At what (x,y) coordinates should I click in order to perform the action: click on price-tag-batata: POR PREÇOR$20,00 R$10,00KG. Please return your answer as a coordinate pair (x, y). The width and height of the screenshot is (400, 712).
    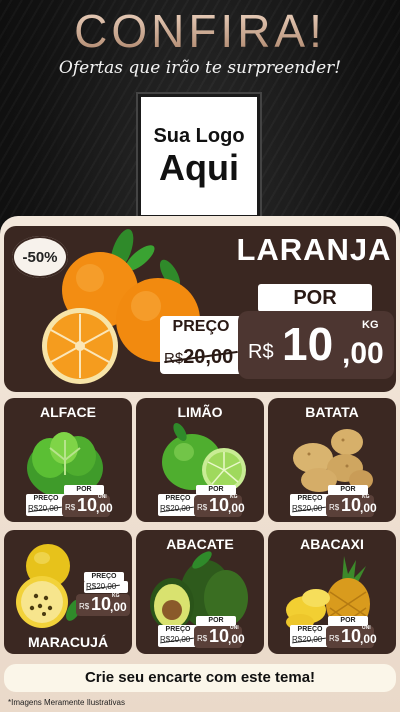
    Looking at the image, I should click on (333, 502).